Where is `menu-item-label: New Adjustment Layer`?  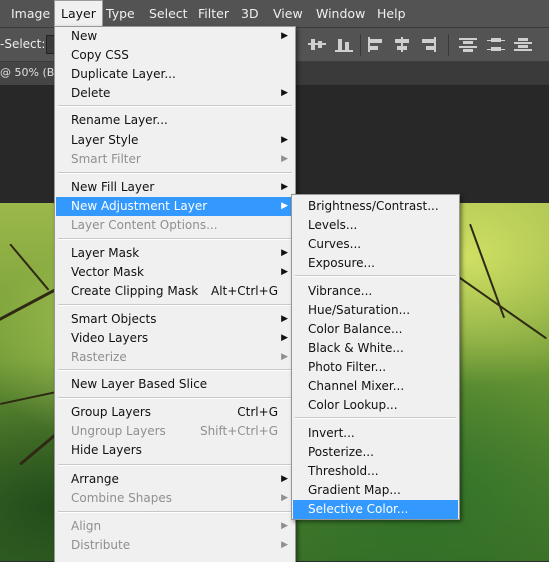 menu-item-label: New Adjustment Layer is located at coordinates (139, 206).